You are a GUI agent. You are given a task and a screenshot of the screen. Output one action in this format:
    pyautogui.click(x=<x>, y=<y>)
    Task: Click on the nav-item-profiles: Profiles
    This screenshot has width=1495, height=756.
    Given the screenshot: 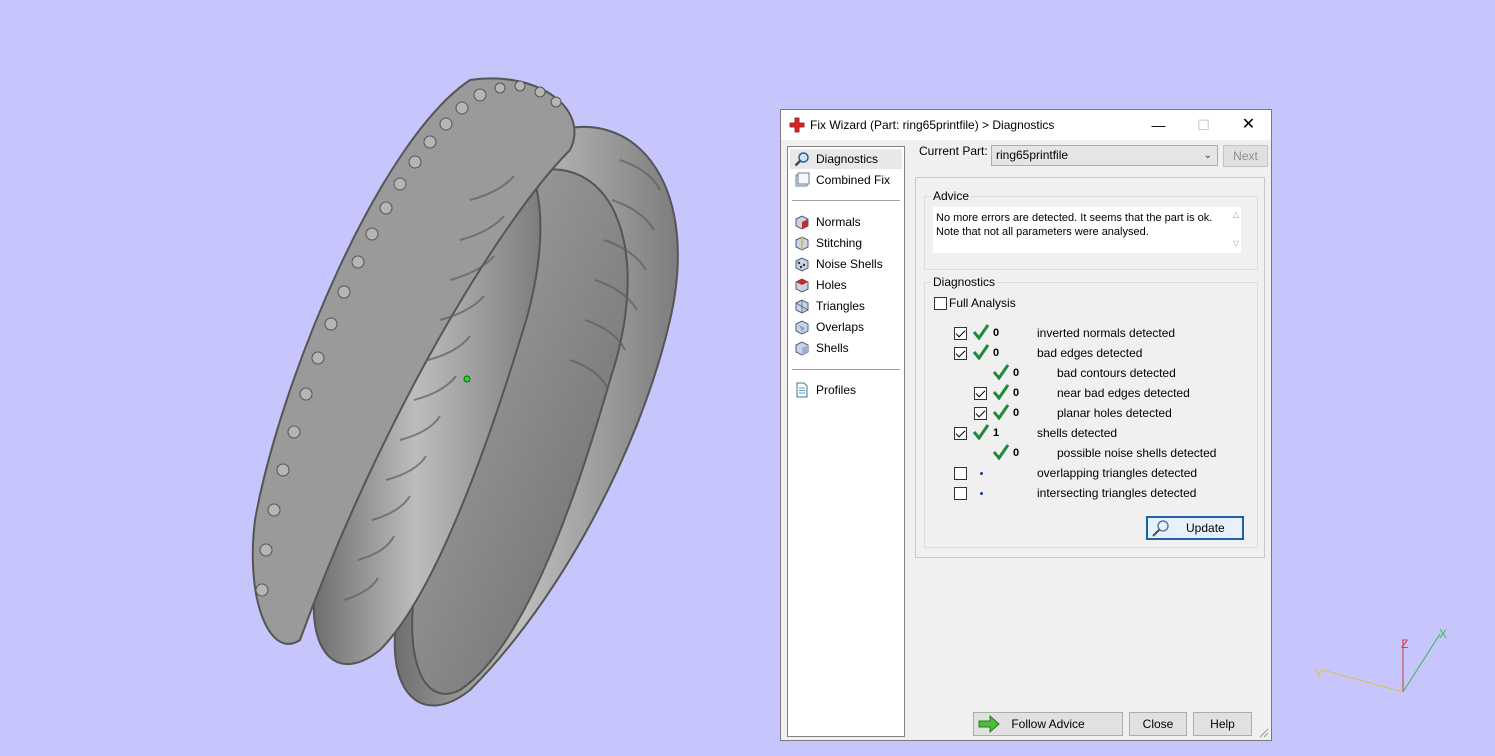 What is the action you would take?
    pyautogui.click(x=846, y=390)
    